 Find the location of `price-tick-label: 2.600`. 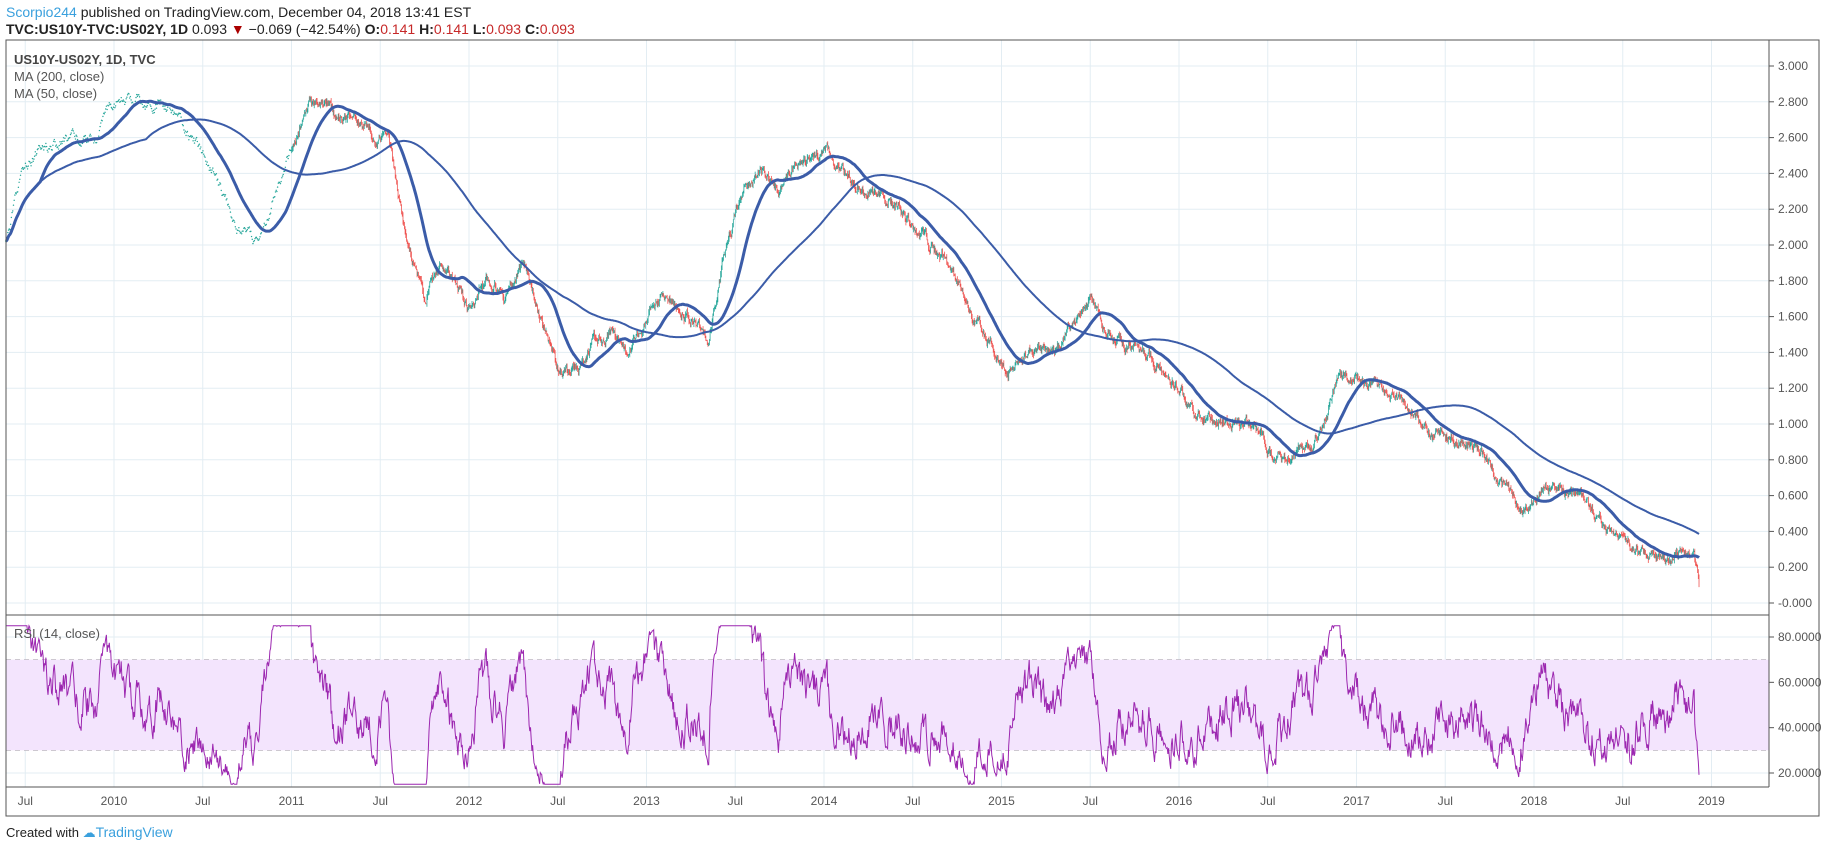

price-tick-label: 2.600 is located at coordinates (1793, 138).